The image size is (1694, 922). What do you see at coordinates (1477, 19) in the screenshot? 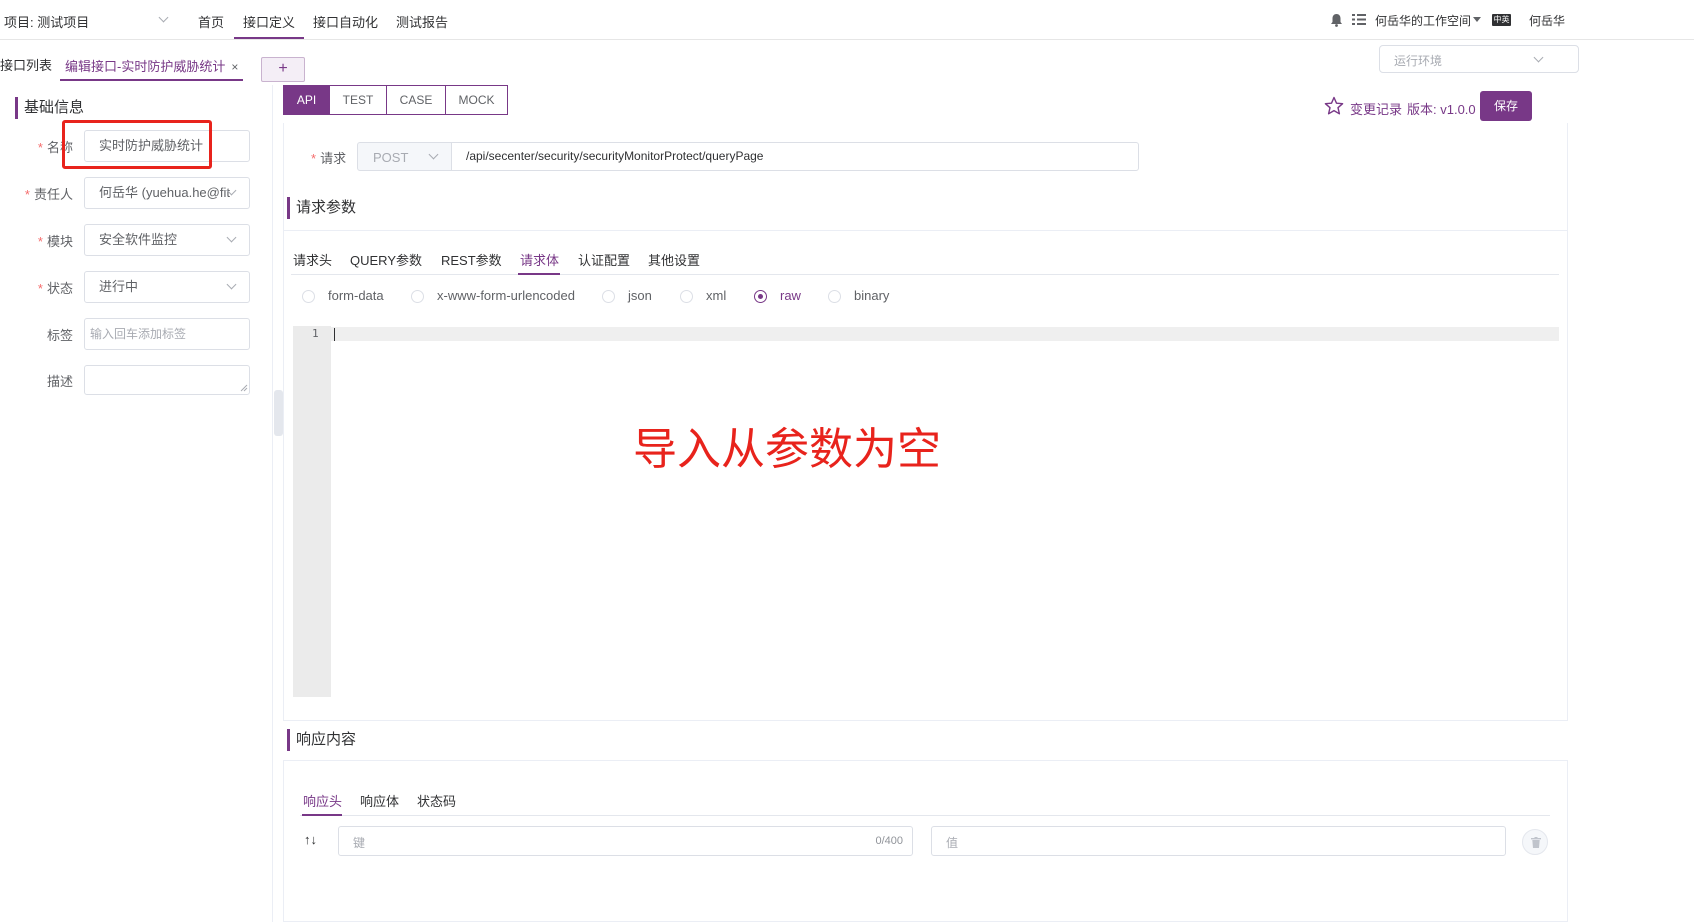
I see `caret-down-icon` at bounding box center [1477, 19].